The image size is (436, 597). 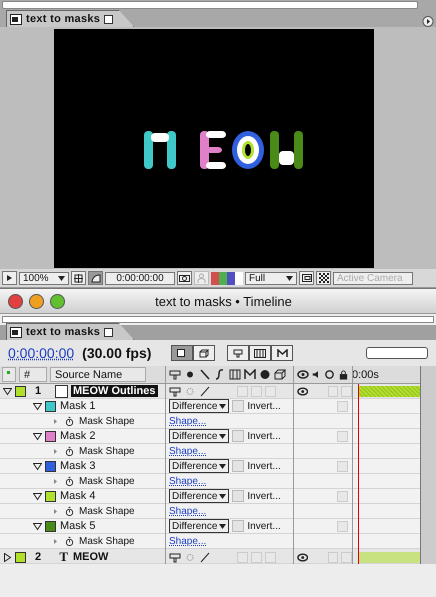 What do you see at coordinates (15, 301) in the screenshot?
I see `close-button` at bounding box center [15, 301].